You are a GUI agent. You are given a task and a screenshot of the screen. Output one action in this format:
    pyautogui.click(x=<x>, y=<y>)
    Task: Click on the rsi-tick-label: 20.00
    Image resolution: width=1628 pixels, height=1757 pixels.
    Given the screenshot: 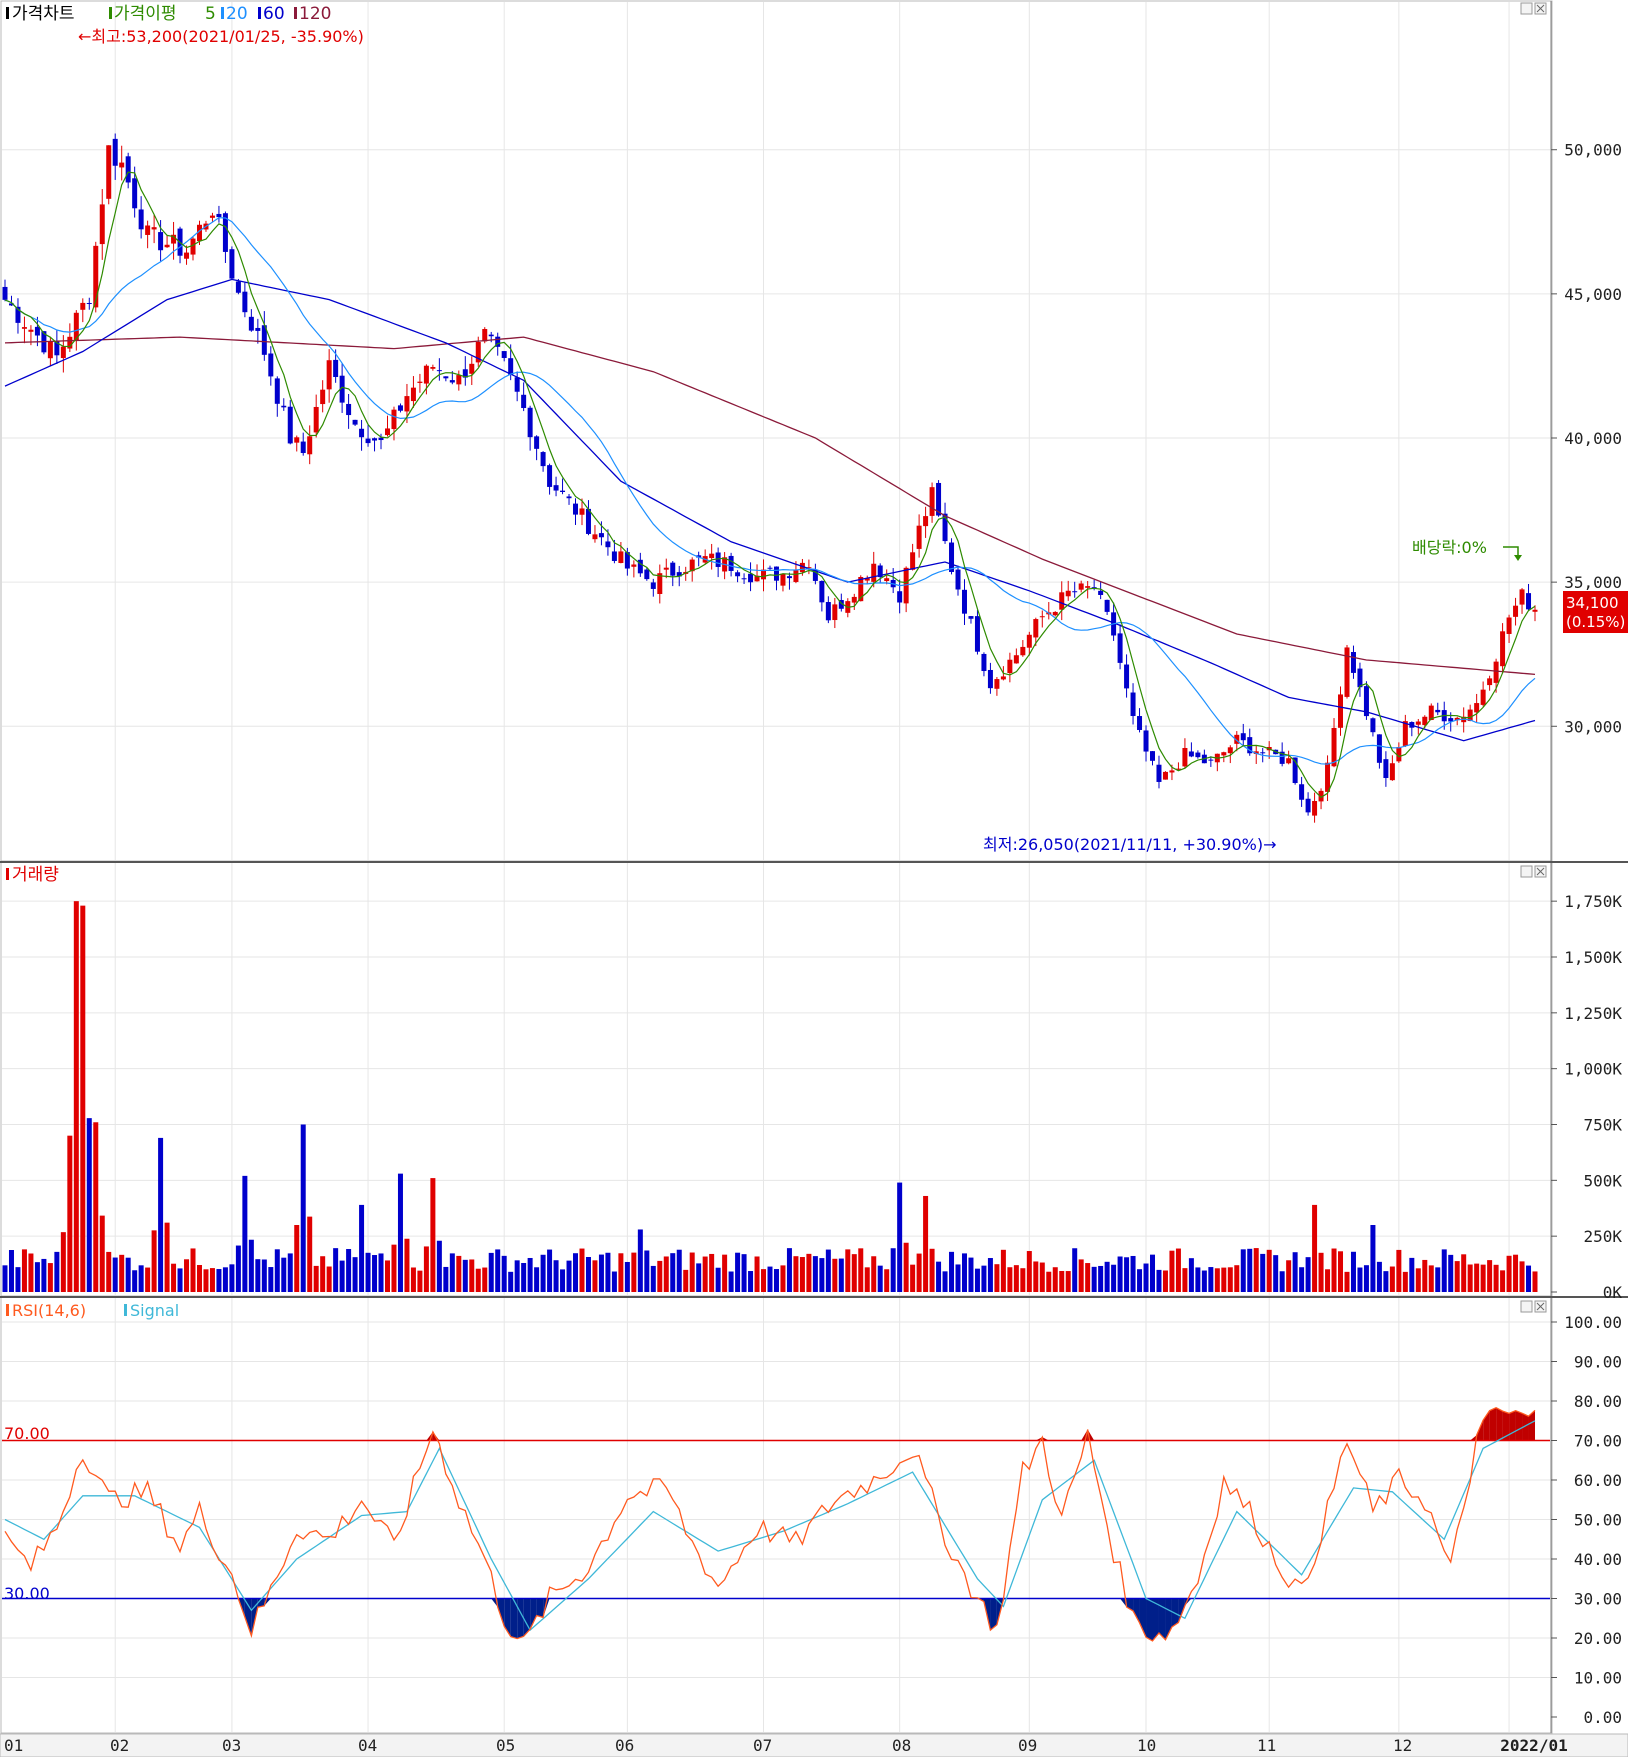 What is the action you would take?
    pyautogui.click(x=1598, y=1638)
    